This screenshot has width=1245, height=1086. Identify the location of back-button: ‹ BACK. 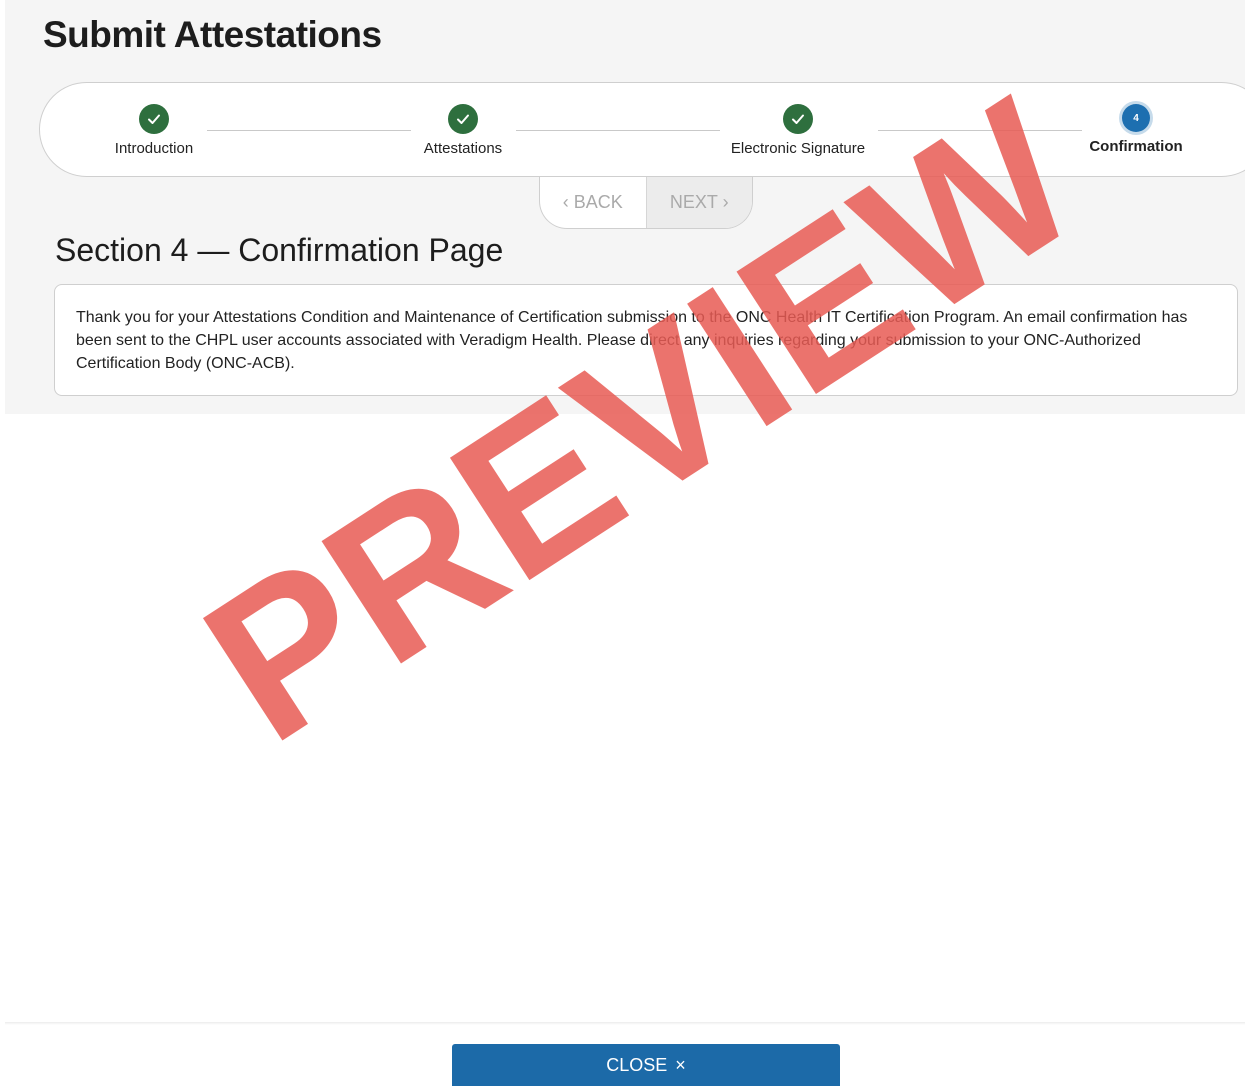
(593, 202).